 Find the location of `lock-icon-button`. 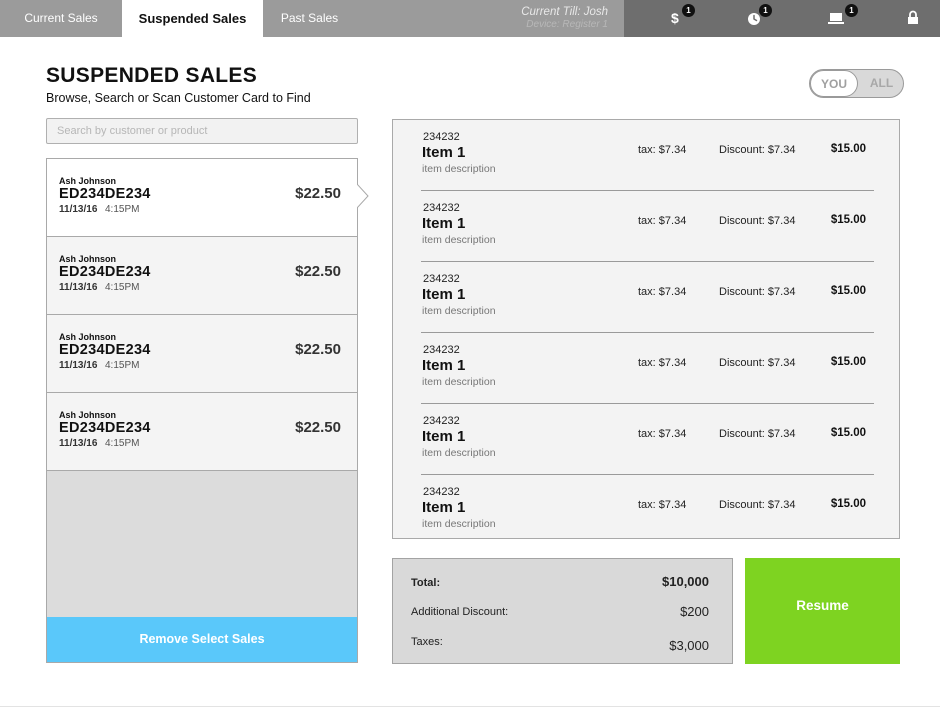

lock-icon-button is located at coordinates (916, 19).